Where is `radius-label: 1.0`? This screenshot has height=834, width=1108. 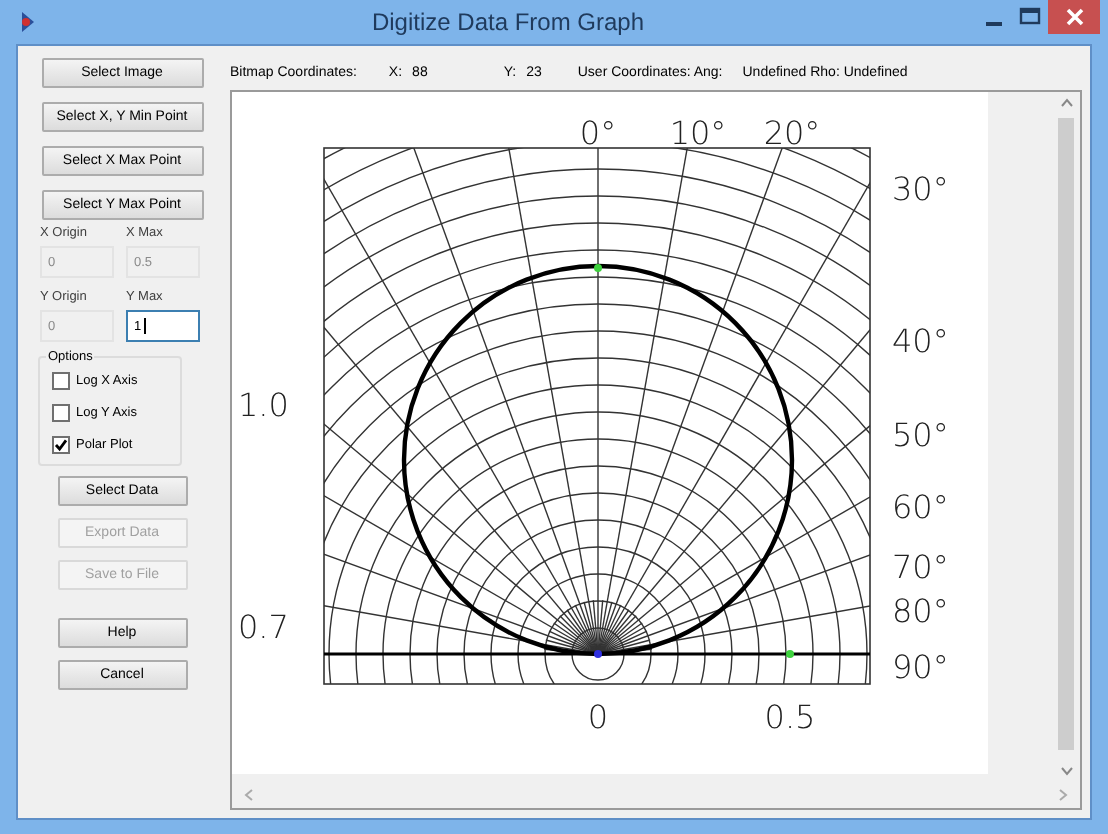
radius-label: 1.0 is located at coordinates (263, 405).